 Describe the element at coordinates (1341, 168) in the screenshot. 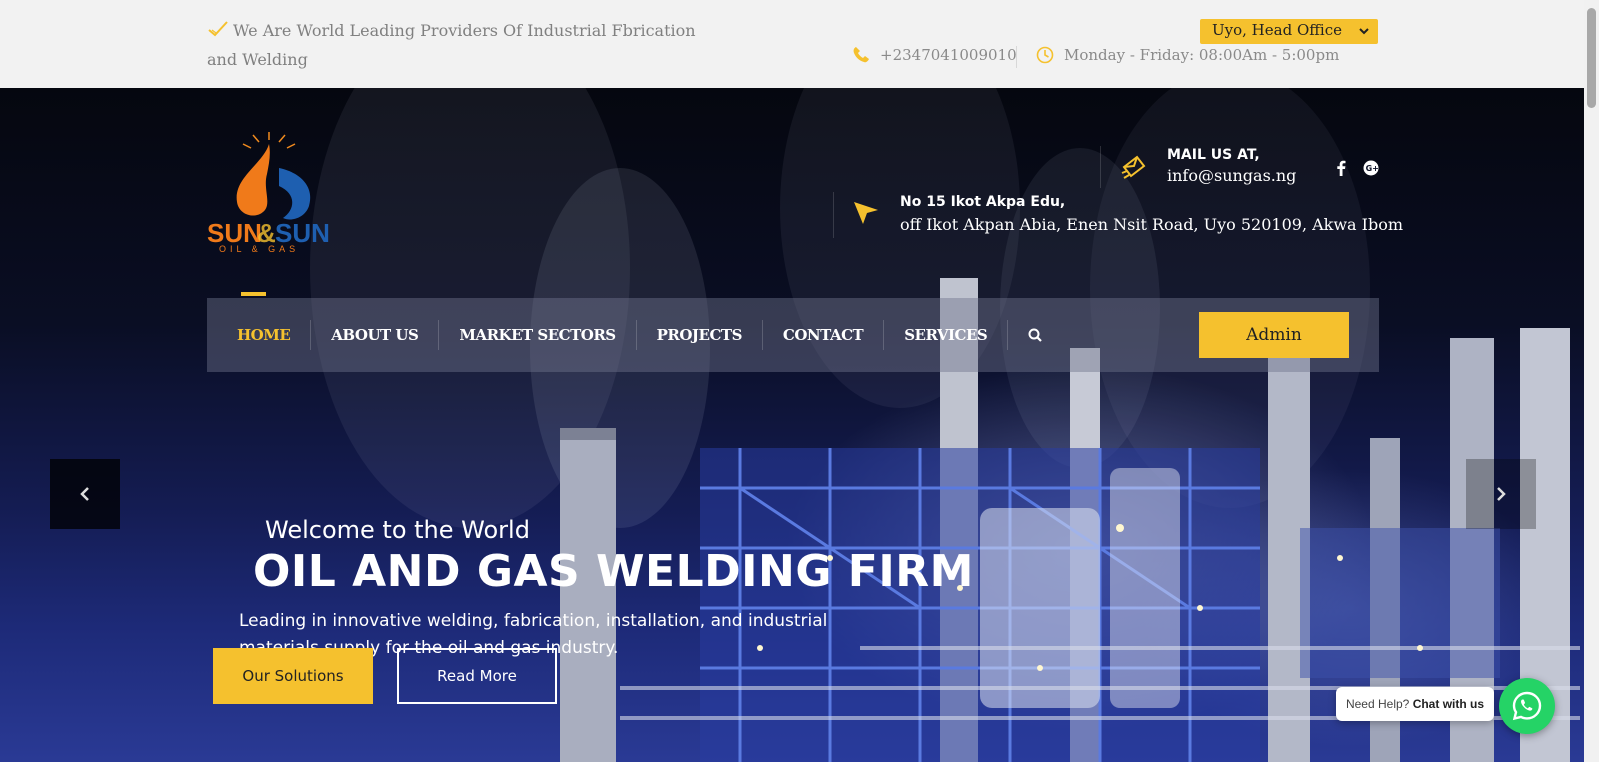

I see `facebook-icon` at that location.